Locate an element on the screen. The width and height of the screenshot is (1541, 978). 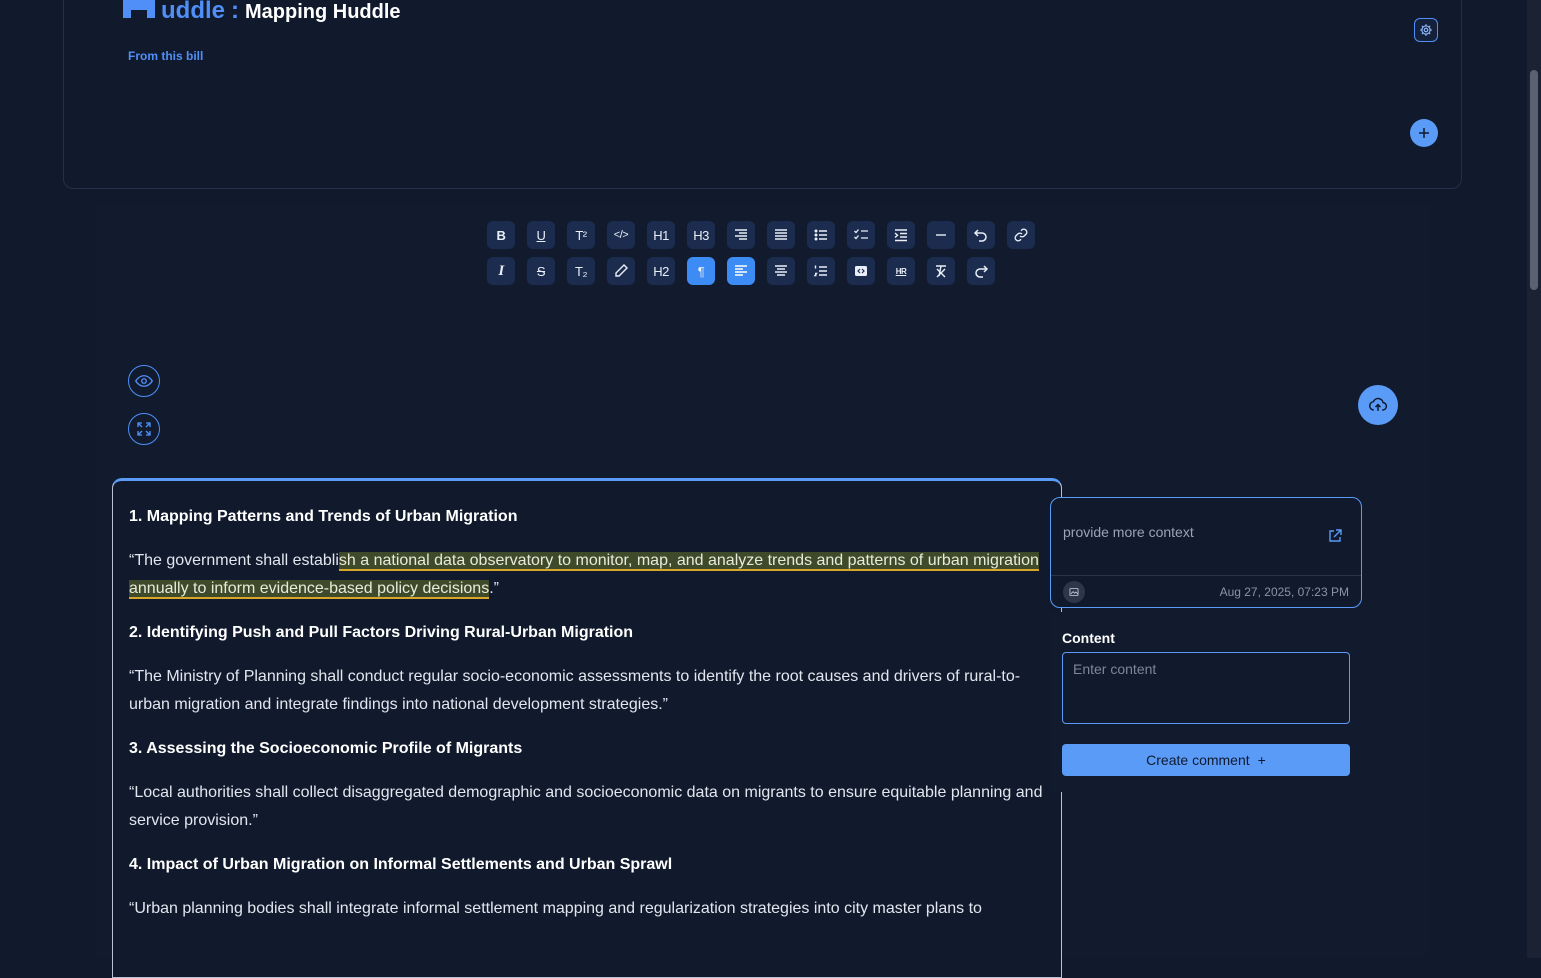
image-icon is located at coordinates (1074, 592).